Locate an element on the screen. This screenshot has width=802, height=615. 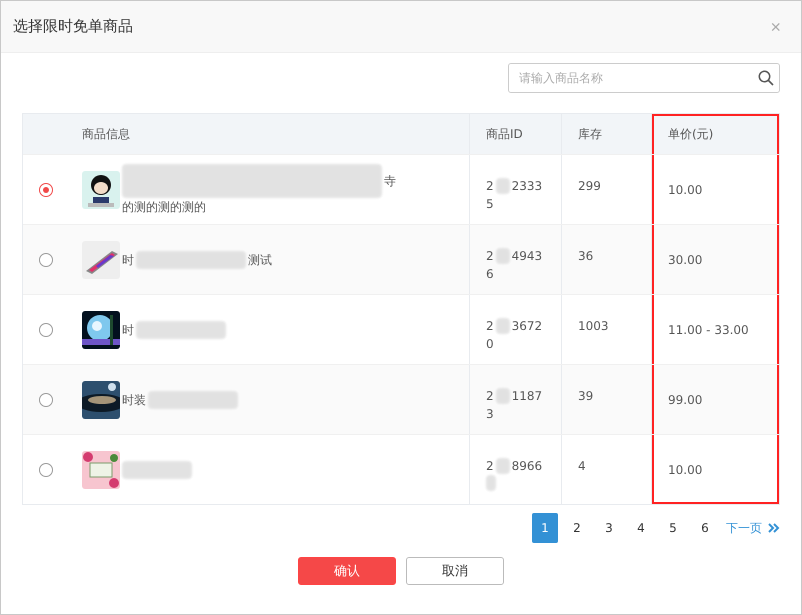
unit-price: 30.00 is located at coordinates (685, 260).